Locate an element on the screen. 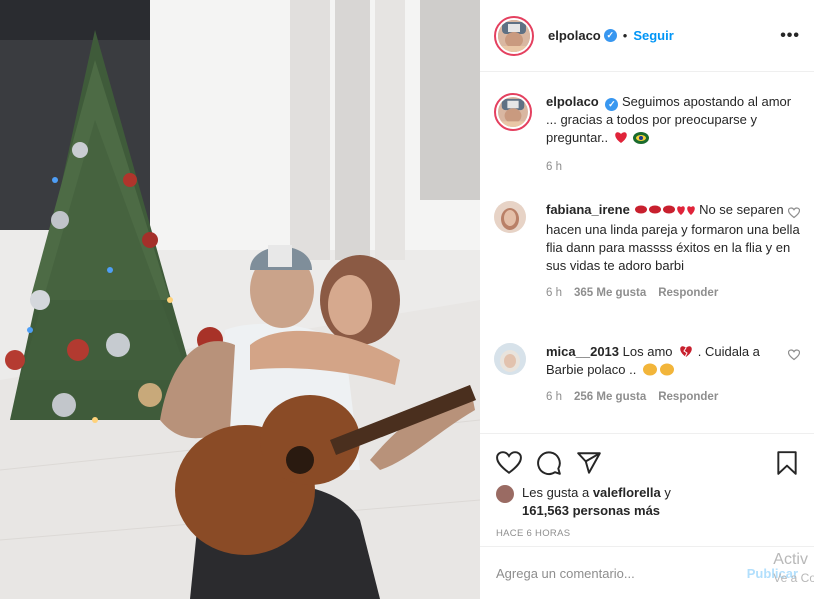  comment-icon is located at coordinates (549, 463).